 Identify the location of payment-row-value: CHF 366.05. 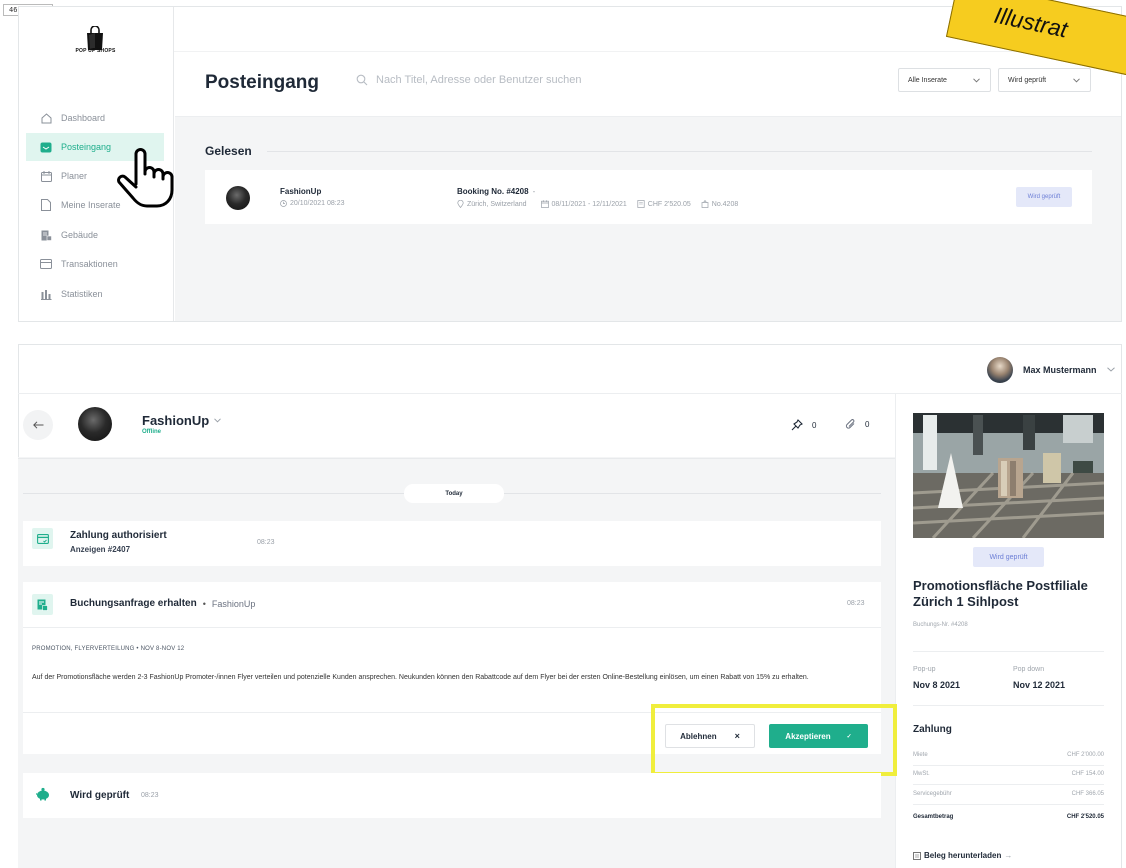
(1087, 794).